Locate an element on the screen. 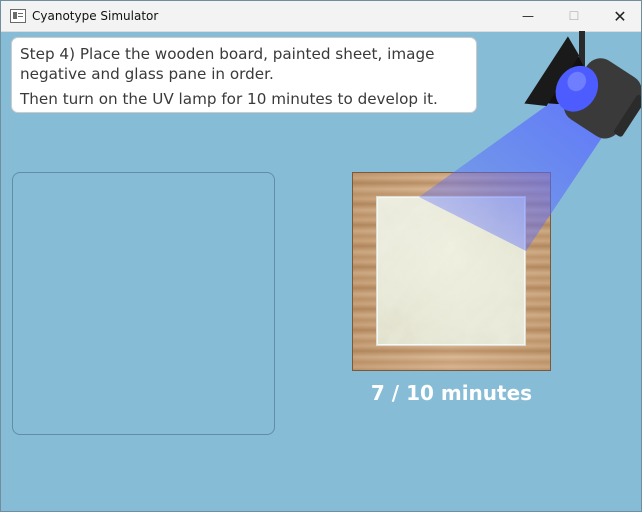 The width and height of the screenshot is (642, 512). window-title: Cyanotype Simulator is located at coordinates (95, 16).